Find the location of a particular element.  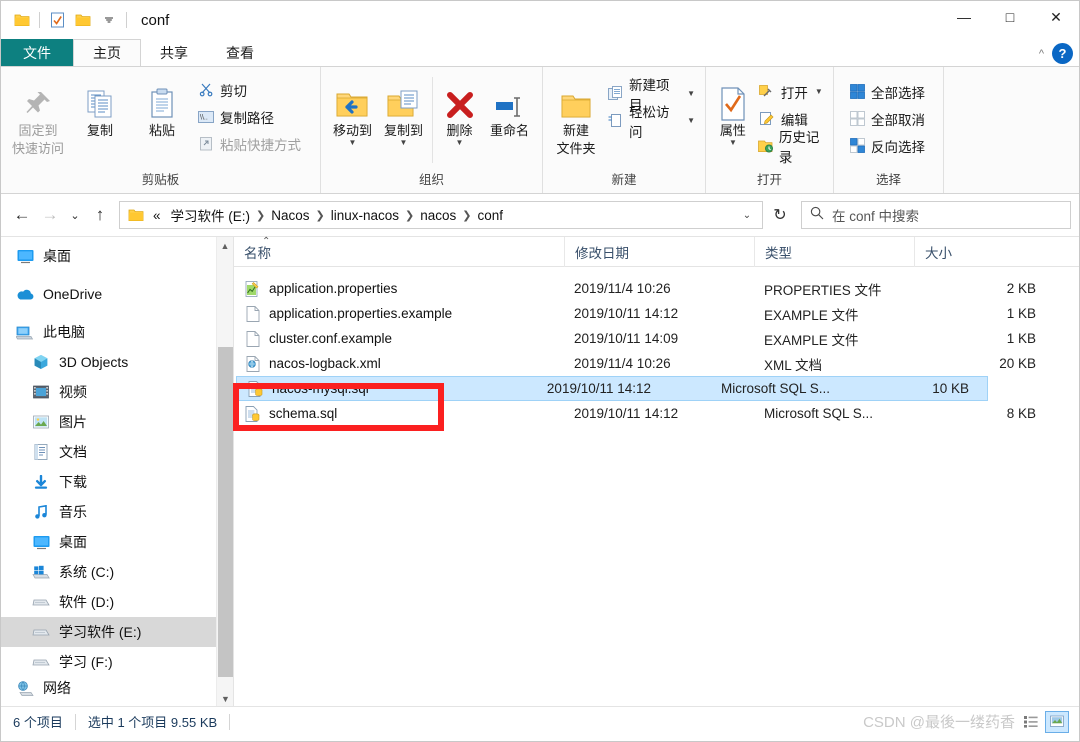

delete-icon is located at coordinates (460, 99).